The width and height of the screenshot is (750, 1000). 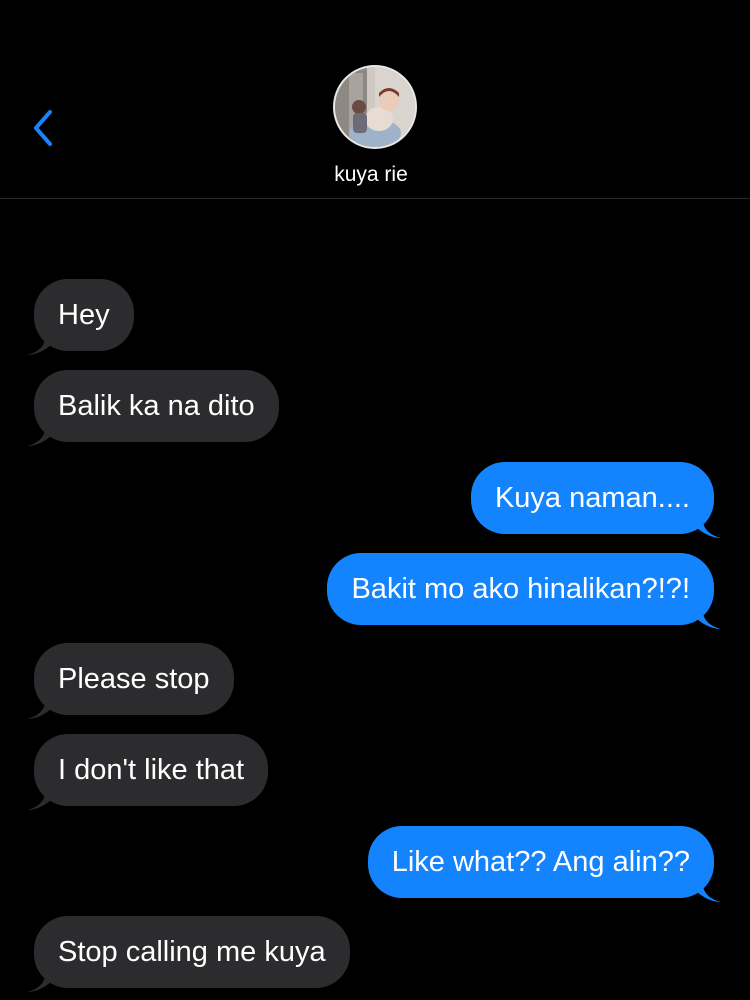 I want to click on contact-name: kuya rie, so click(x=371, y=175).